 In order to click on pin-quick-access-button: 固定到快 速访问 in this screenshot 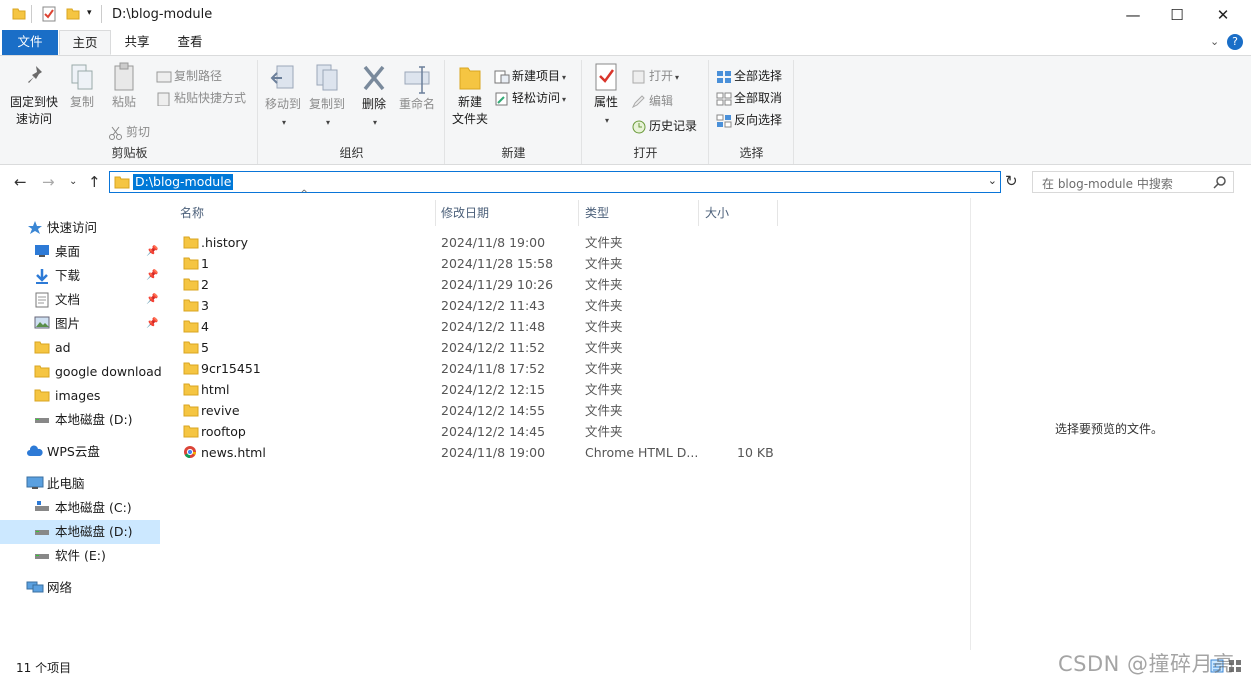, I will do `click(34, 95)`.